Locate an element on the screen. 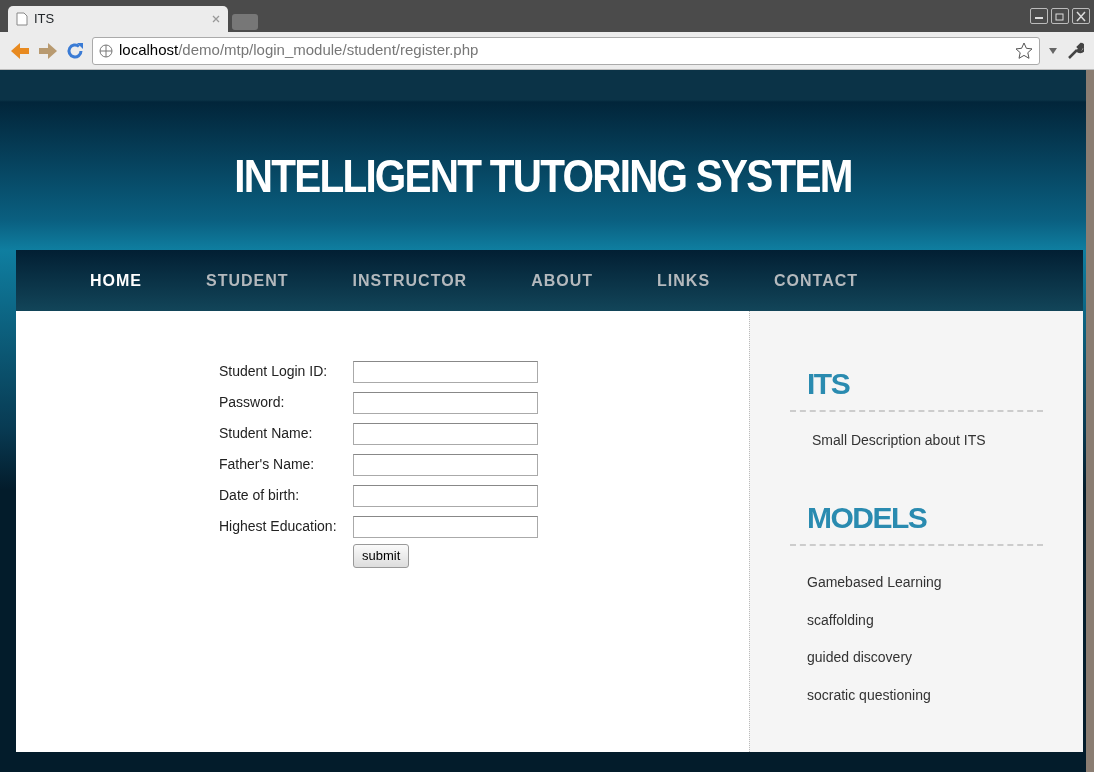 The image size is (1094, 772). nav-link: LINKS is located at coordinates (684, 280).